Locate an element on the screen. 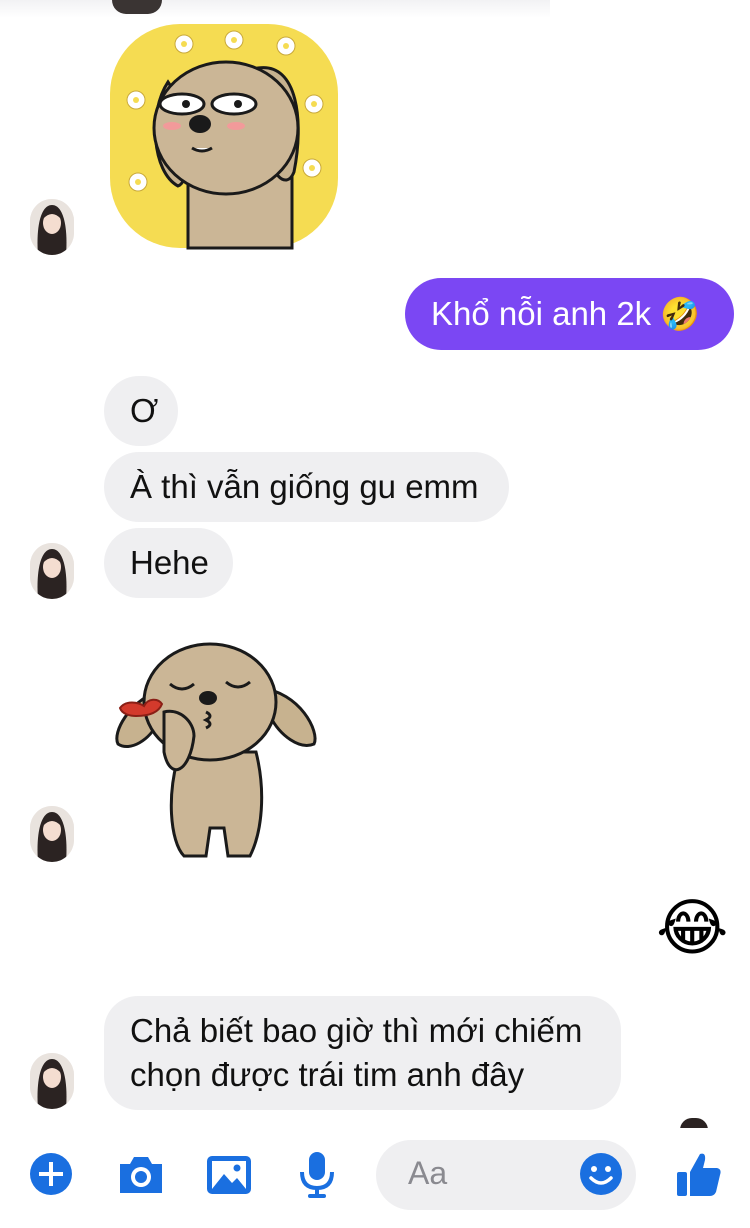 This screenshot has height=1228, width=750. image-icon is located at coordinates (229, 1175).